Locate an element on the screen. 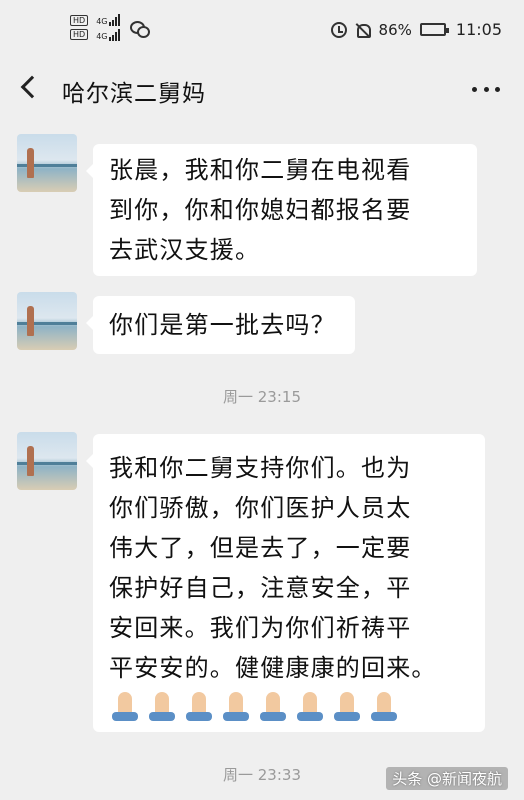 The image size is (524, 800). signal-area: HD HD 4G 4G is located at coordinates (110, 27).